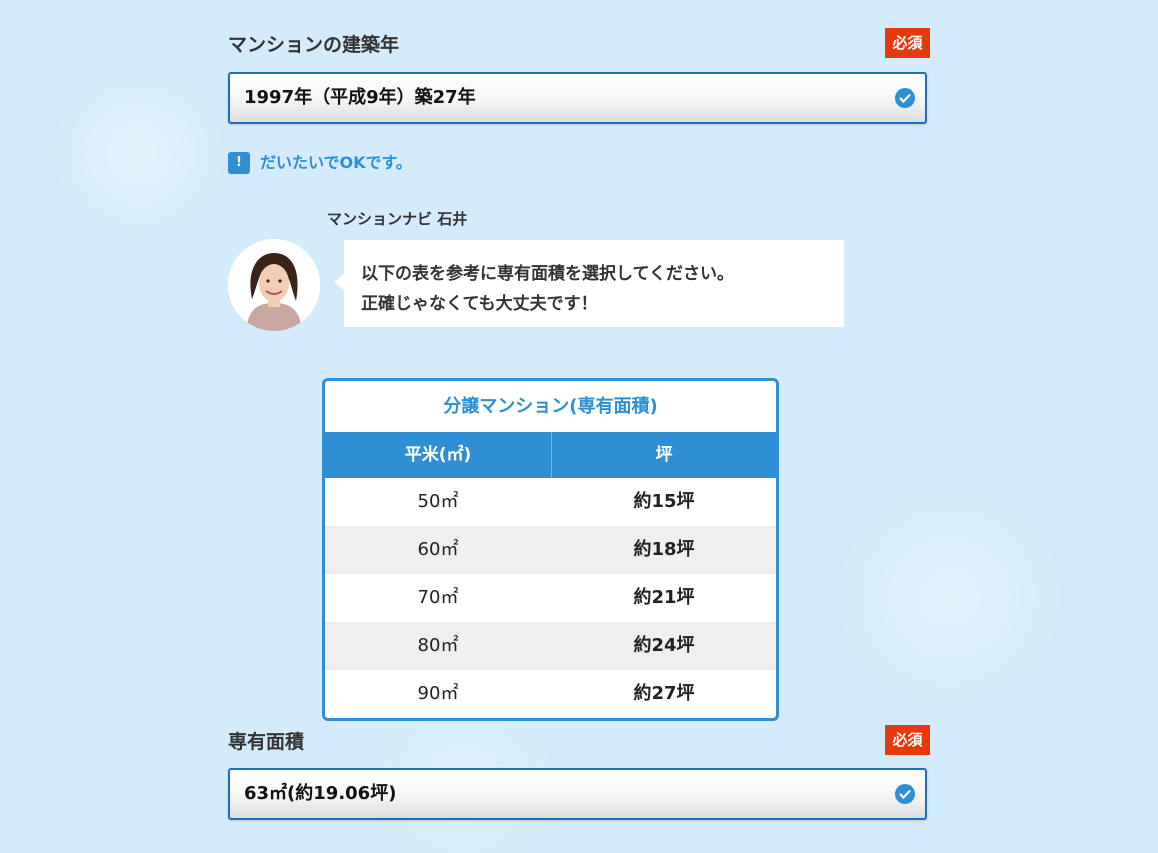 The height and width of the screenshot is (853, 1158). What do you see at coordinates (550, 598) in the screenshot?
I see `table-row: 70㎡ 約21坪` at bounding box center [550, 598].